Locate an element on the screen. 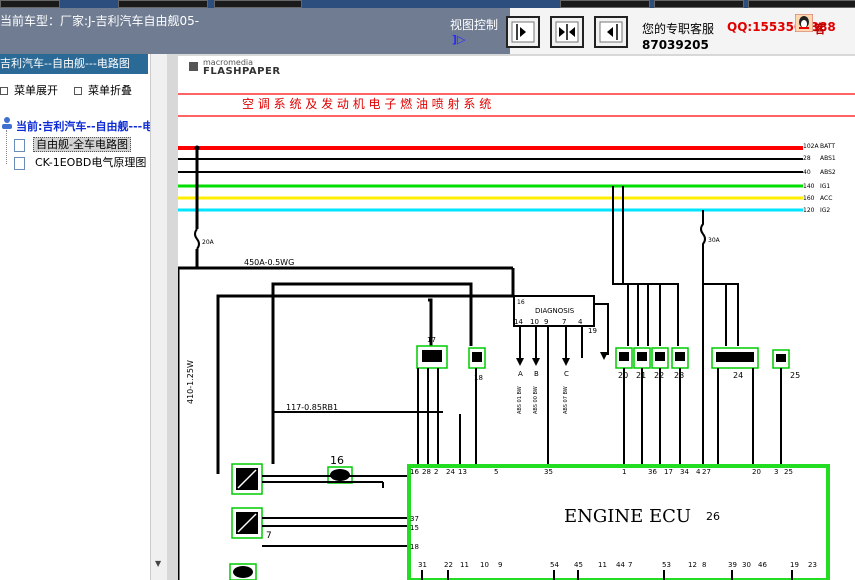 The image size is (855, 580). diag-wire-letter: B is located at coordinates (536, 374).